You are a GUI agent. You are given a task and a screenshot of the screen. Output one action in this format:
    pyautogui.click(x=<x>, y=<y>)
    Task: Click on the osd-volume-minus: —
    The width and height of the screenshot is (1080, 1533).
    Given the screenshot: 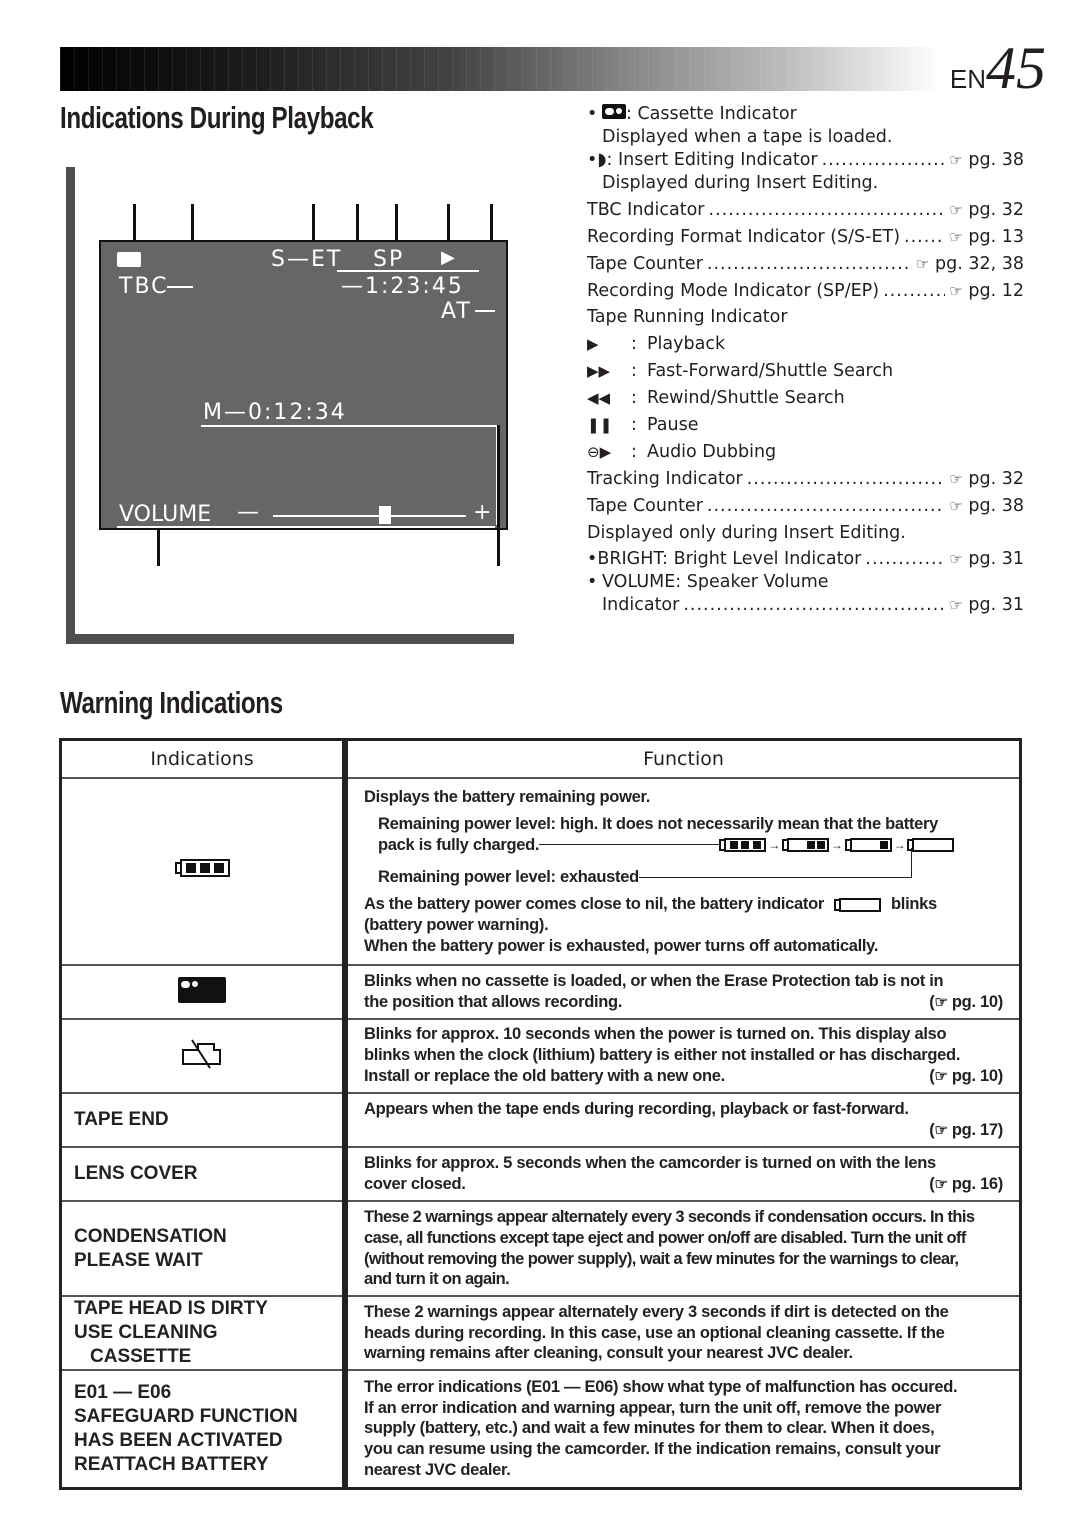 What is the action you would take?
    pyautogui.click(x=249, y=512)
    